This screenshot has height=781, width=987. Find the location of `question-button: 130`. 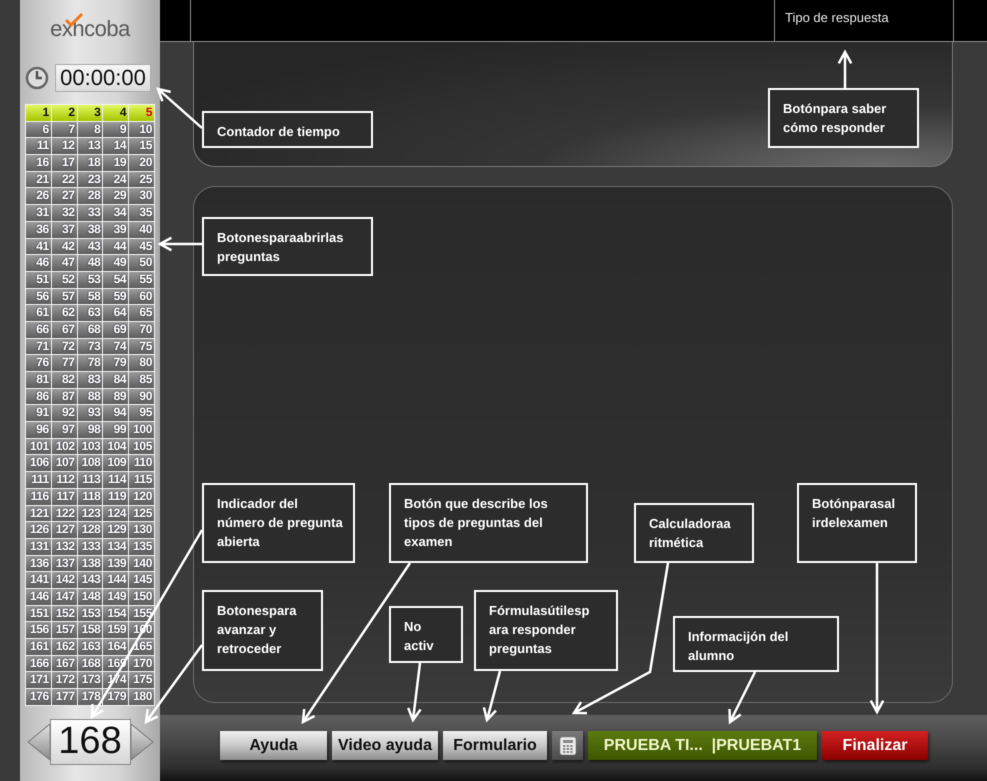

question-button: 130 is located at coordinates (141, 530).